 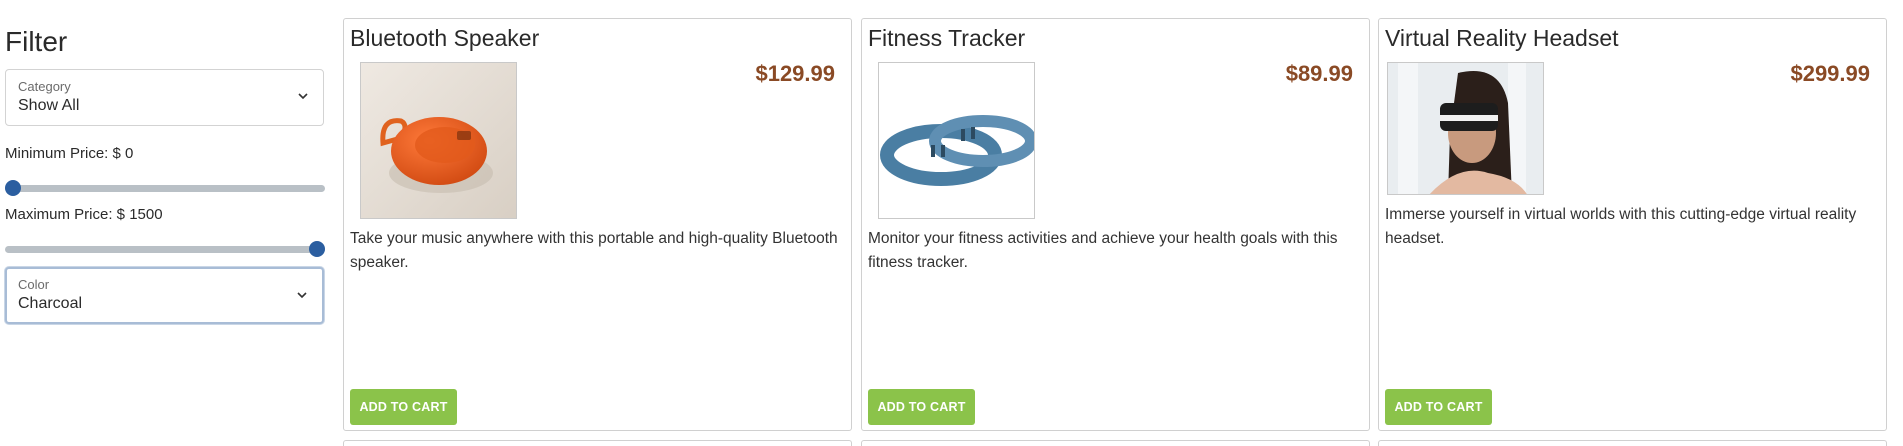 What do you see at coordinates (947, 38) in the screenshot?
I see `product-title: Fitness Tracker` at bounding box center [947, 38].